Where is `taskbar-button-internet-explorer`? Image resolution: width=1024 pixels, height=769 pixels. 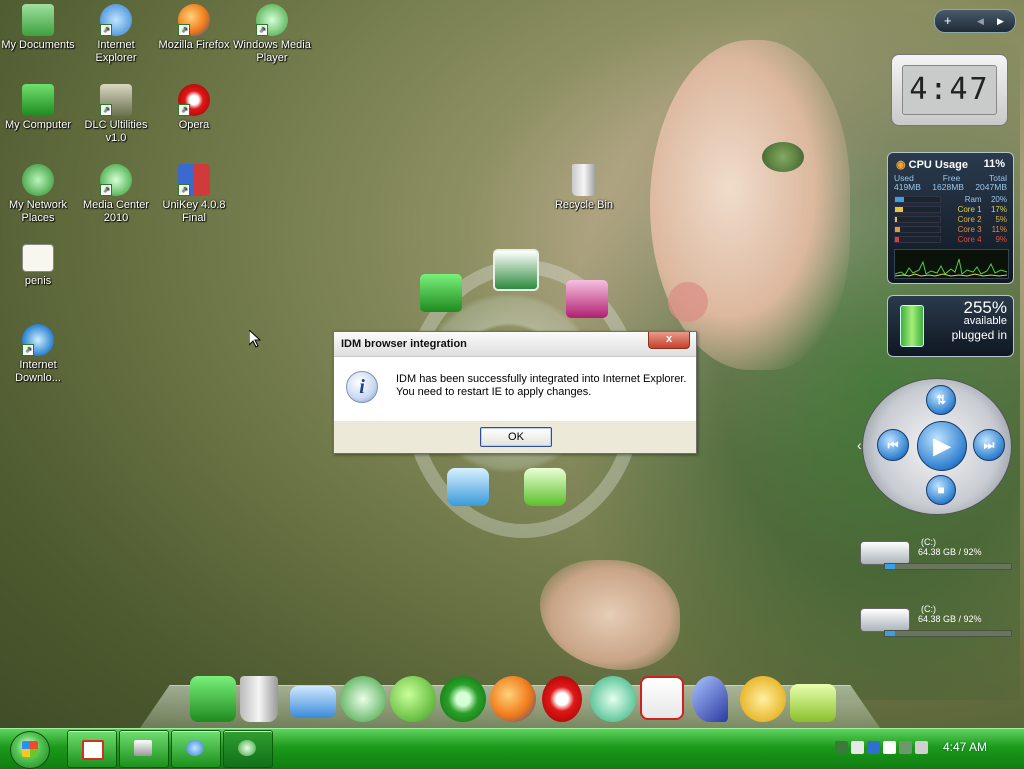
taskbar-button-internet-explorer is located at coordinates (196, 749).